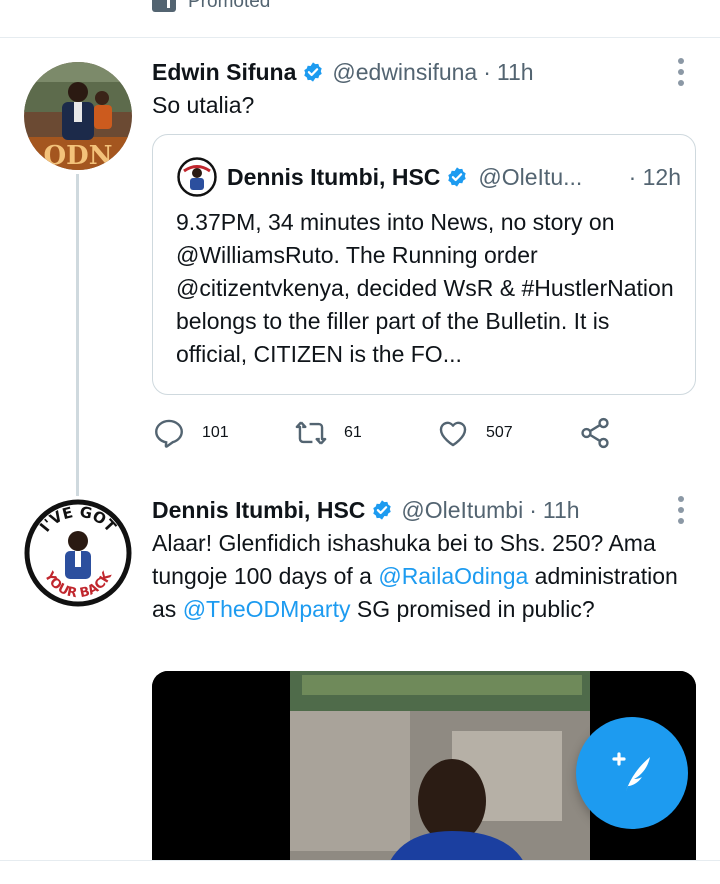 The image size is (720, 884). What do you see at coordinates (366, 510) in the screenshot?
I see `tweet-header: Dennis Itumbi, HSC @OleItumbi · 11h` at bounding box center [366, 510].